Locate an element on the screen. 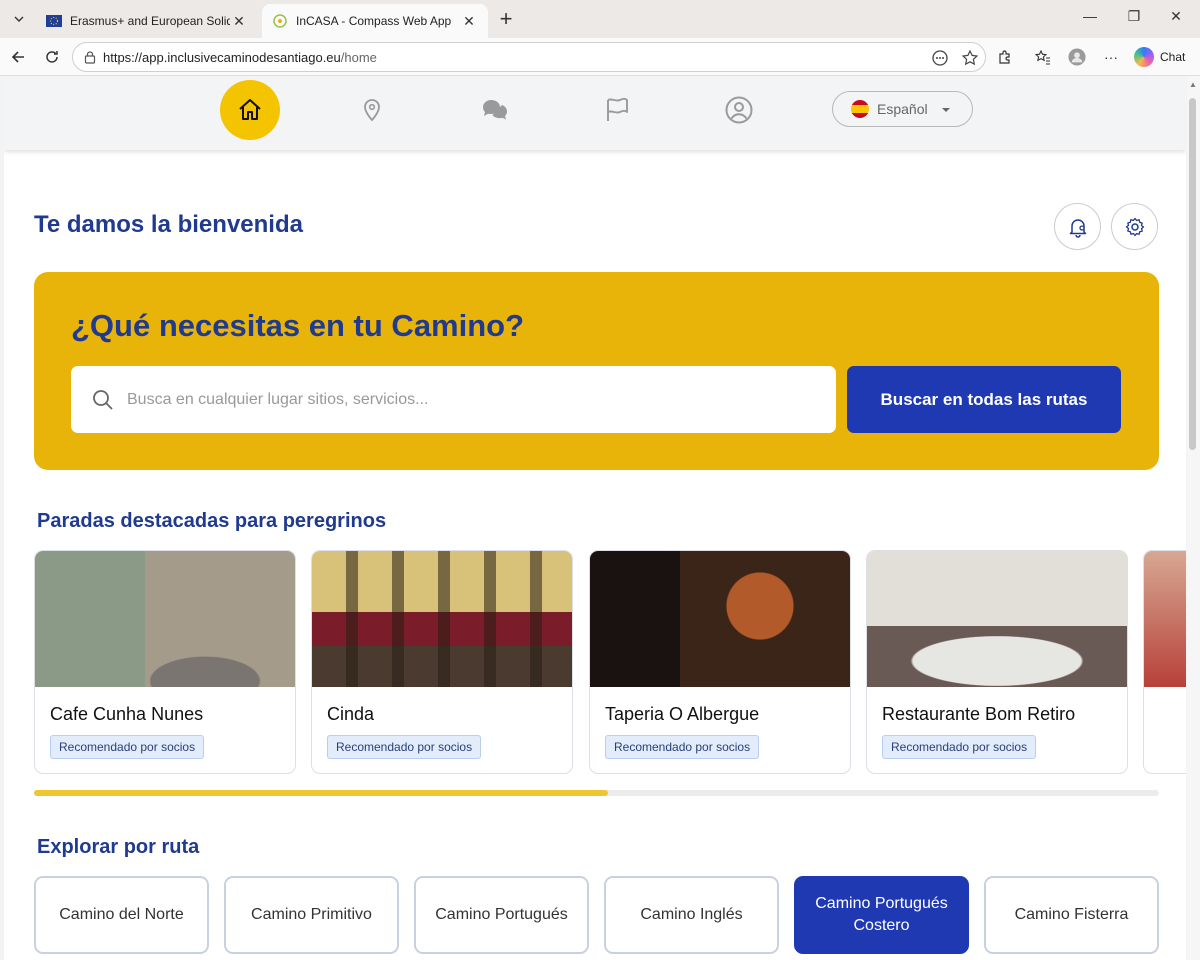 This screenshot has width=1200, height=960. reload-icon is located at coordinates (52, 57).